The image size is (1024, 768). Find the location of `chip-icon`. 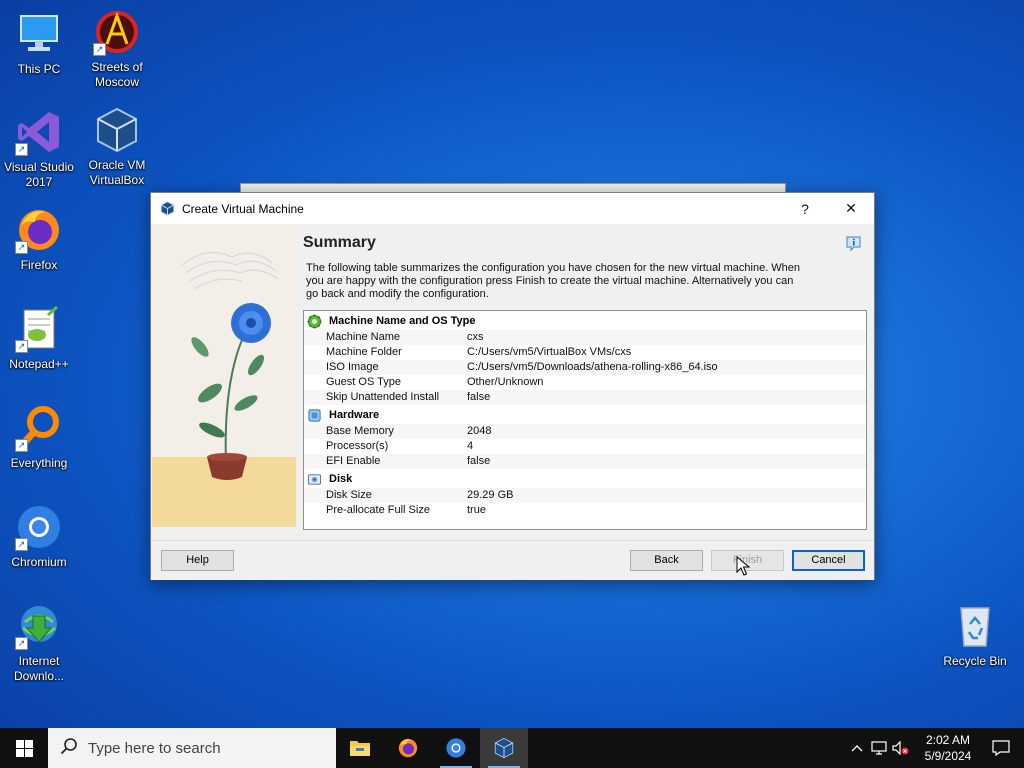

chip-icon is located at coordinates (314, 415).